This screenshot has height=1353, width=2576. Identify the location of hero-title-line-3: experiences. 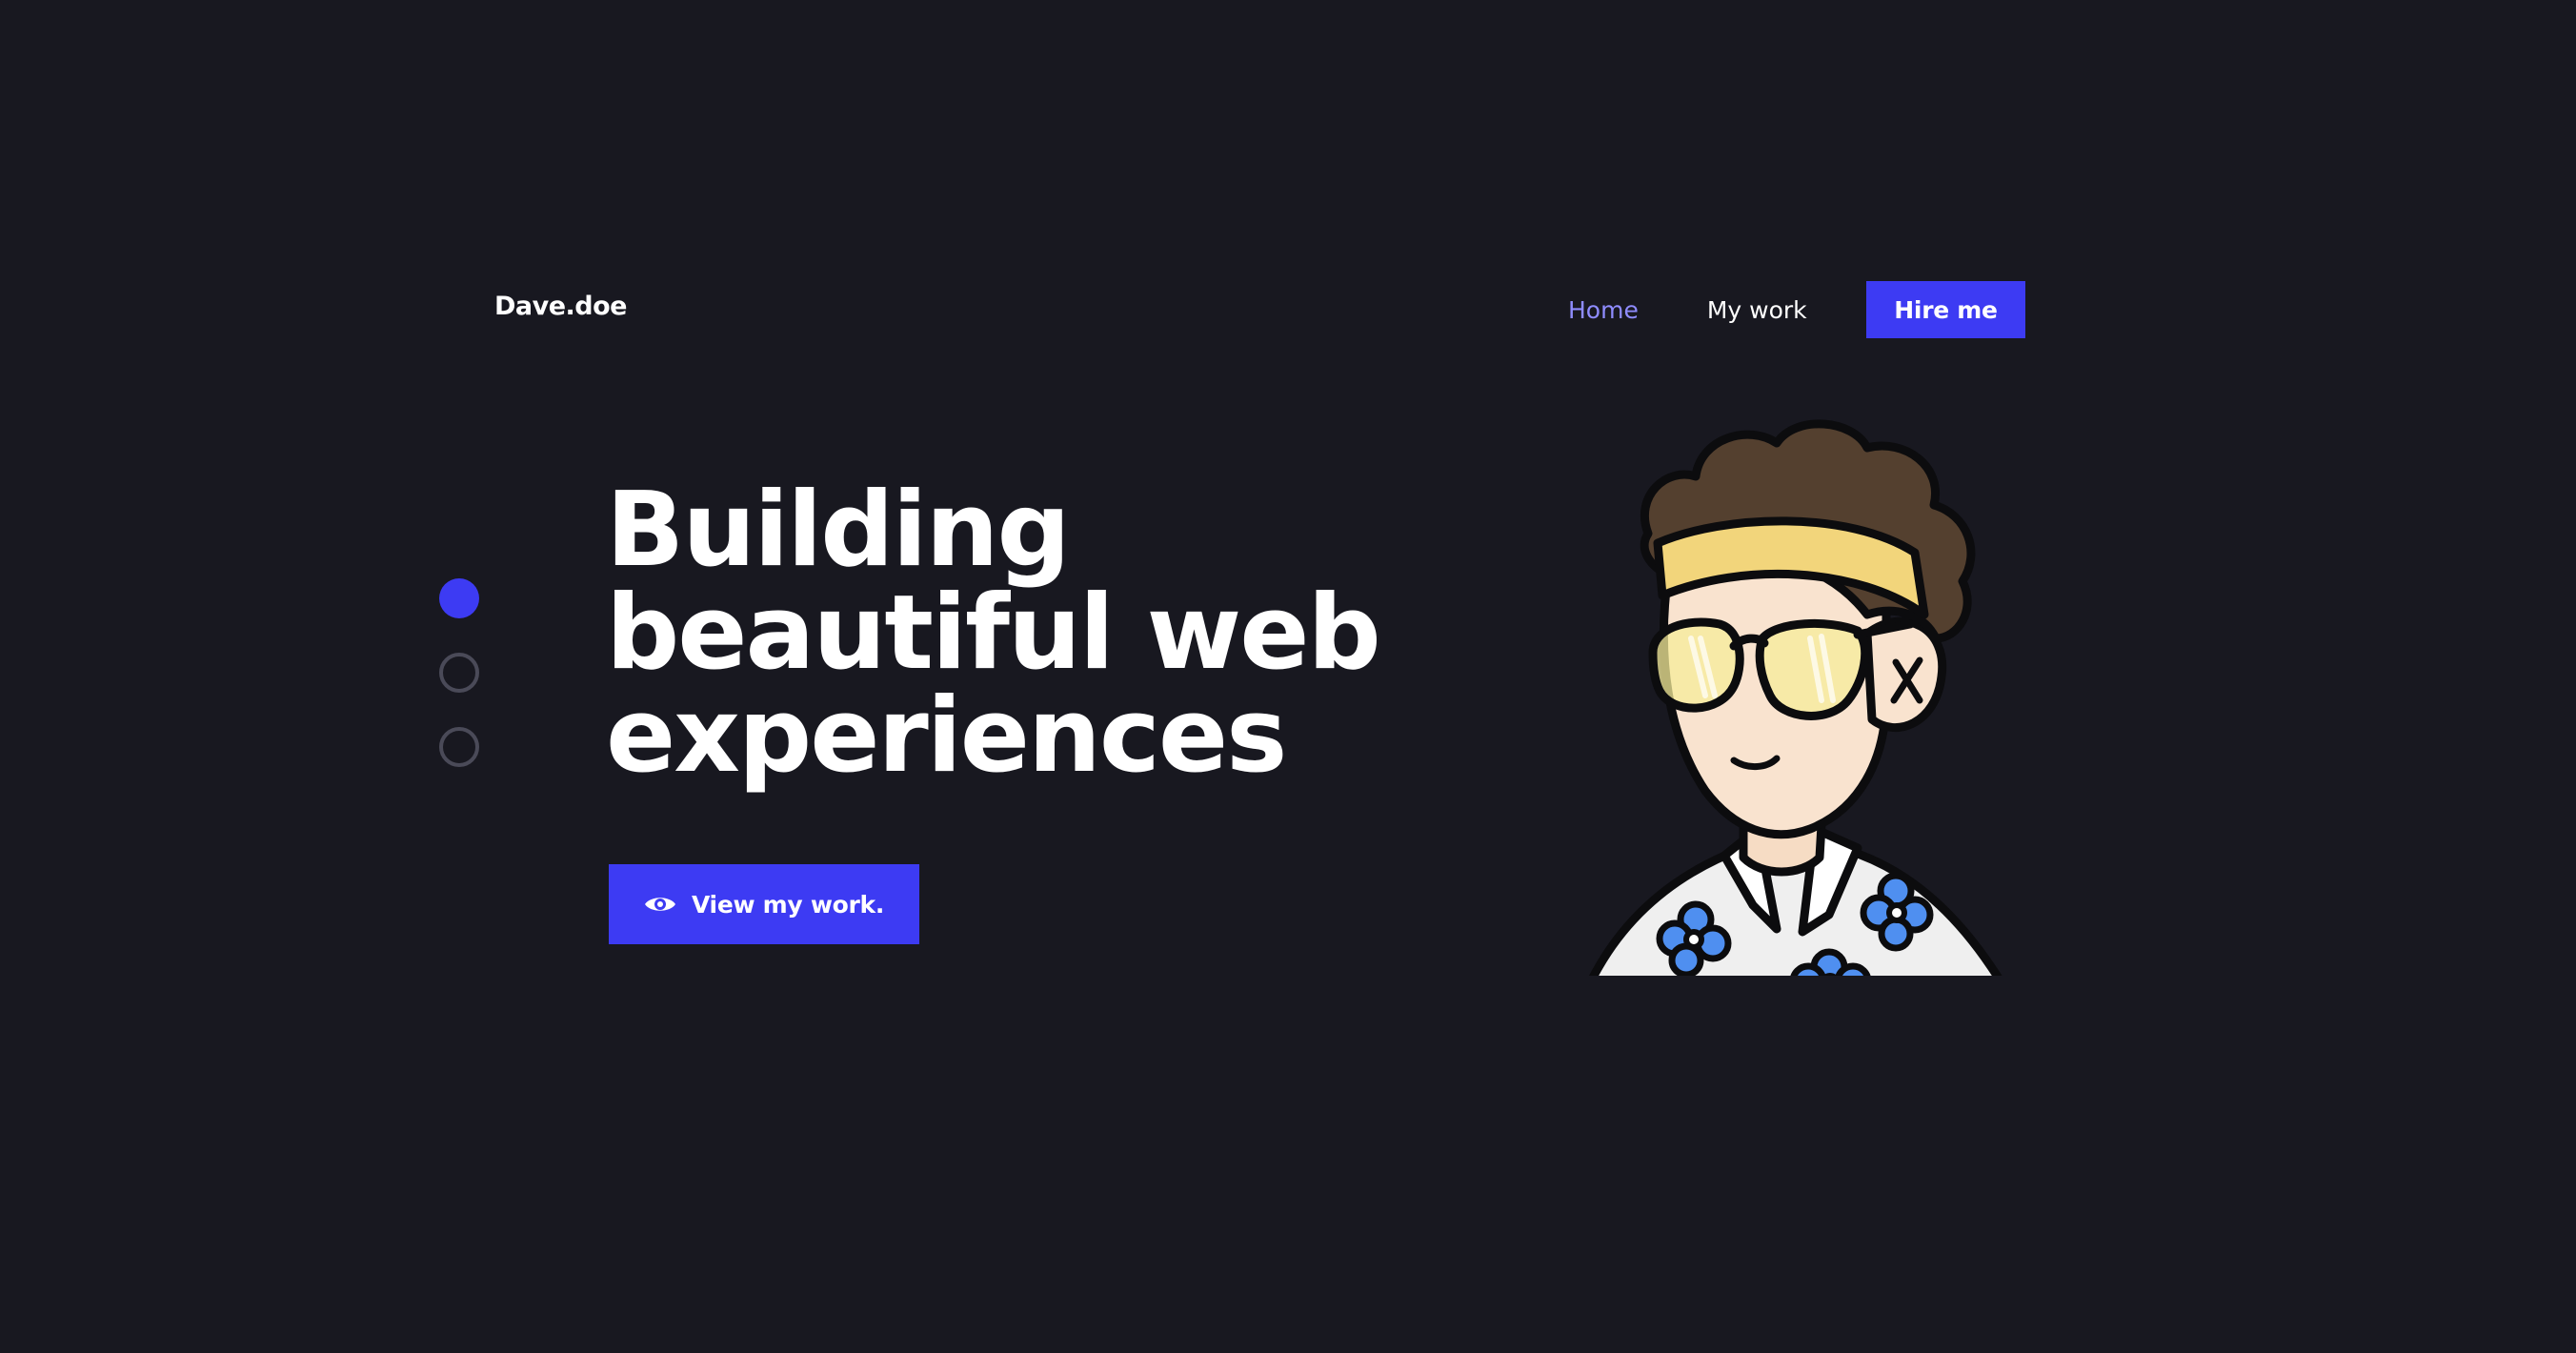
(947, 736).